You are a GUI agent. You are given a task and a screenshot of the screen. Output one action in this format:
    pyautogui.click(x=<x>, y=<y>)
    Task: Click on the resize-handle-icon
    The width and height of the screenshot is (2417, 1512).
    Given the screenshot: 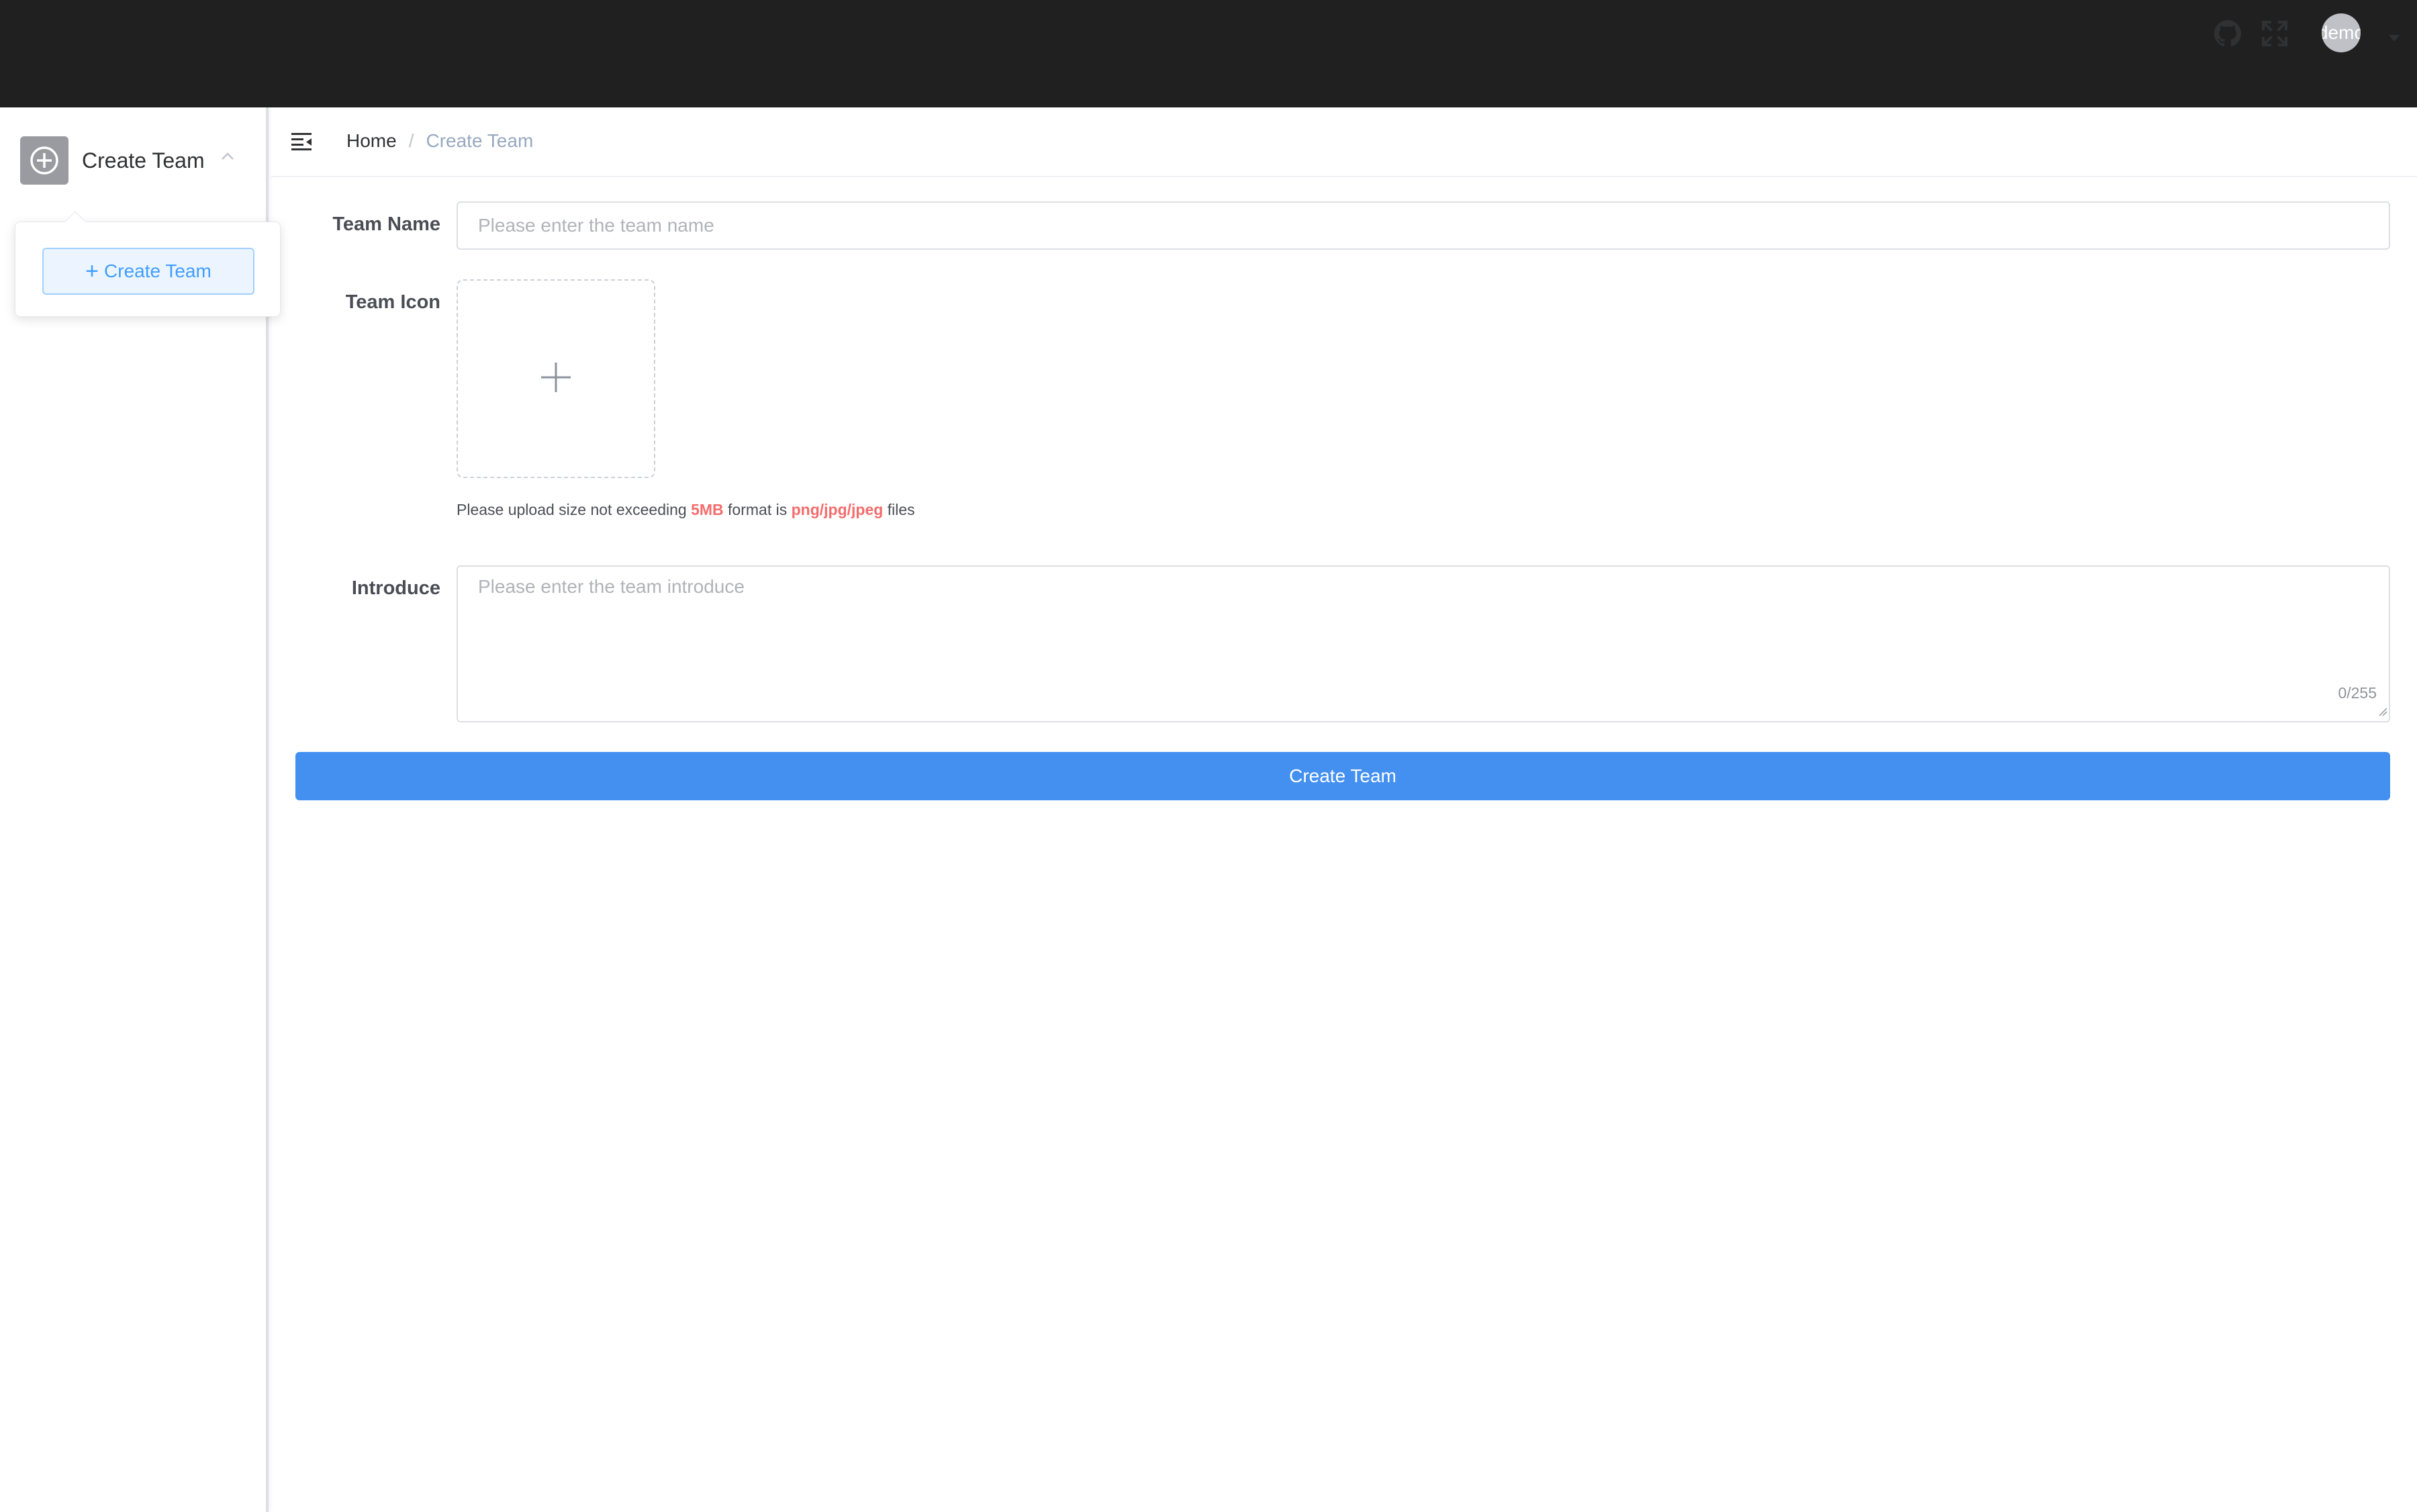 What is the action you would take?
    pyautogui.click(x=2383, y=713)
    